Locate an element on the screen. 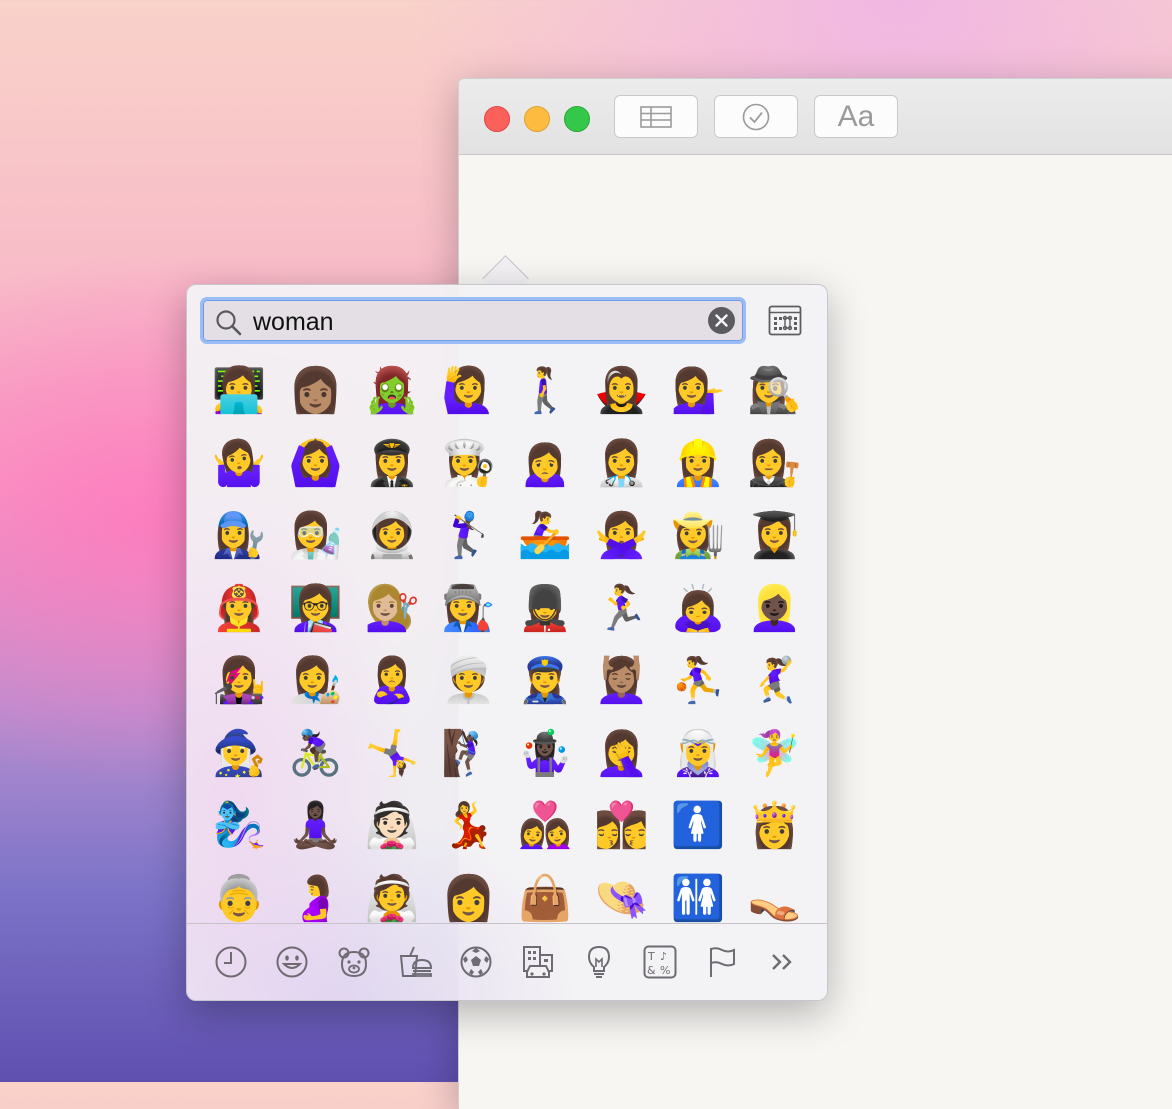 Image resolution: width=1172 pixels, height=1109 pixels. category-objects is located at coordinates (599, 962).